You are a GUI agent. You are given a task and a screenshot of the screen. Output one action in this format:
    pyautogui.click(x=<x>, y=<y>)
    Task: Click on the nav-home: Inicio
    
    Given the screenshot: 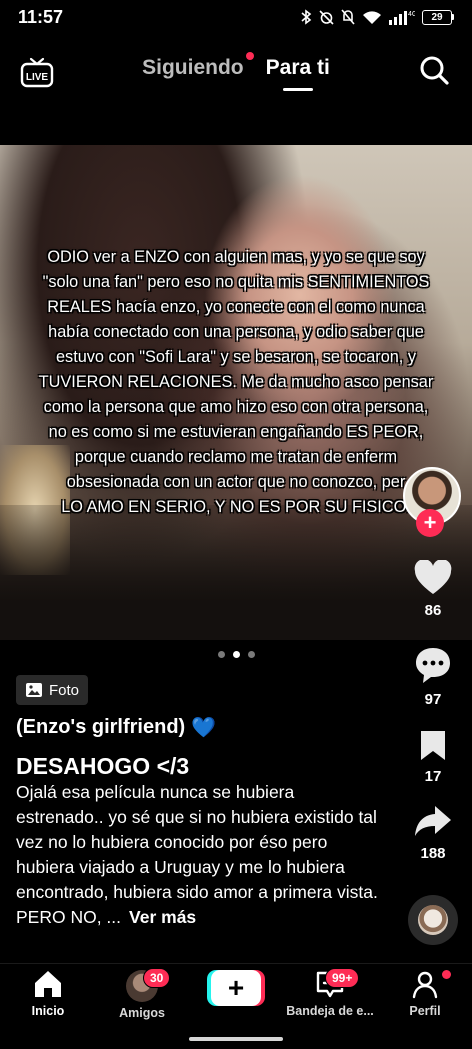 What is the action you would take?
    pyautogui.click(x=48, y=993)
    